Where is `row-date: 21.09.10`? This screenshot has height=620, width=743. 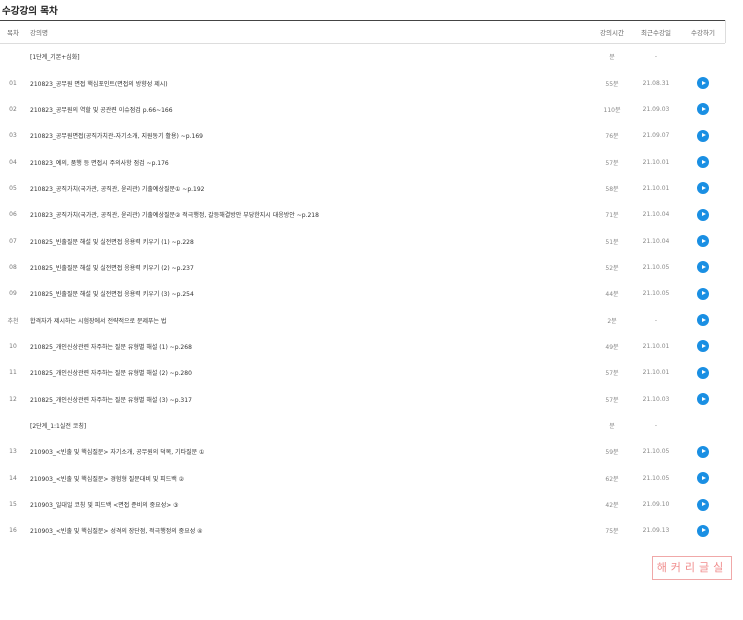
row-date: 21.09.10 is located at coordinates (656, 505).